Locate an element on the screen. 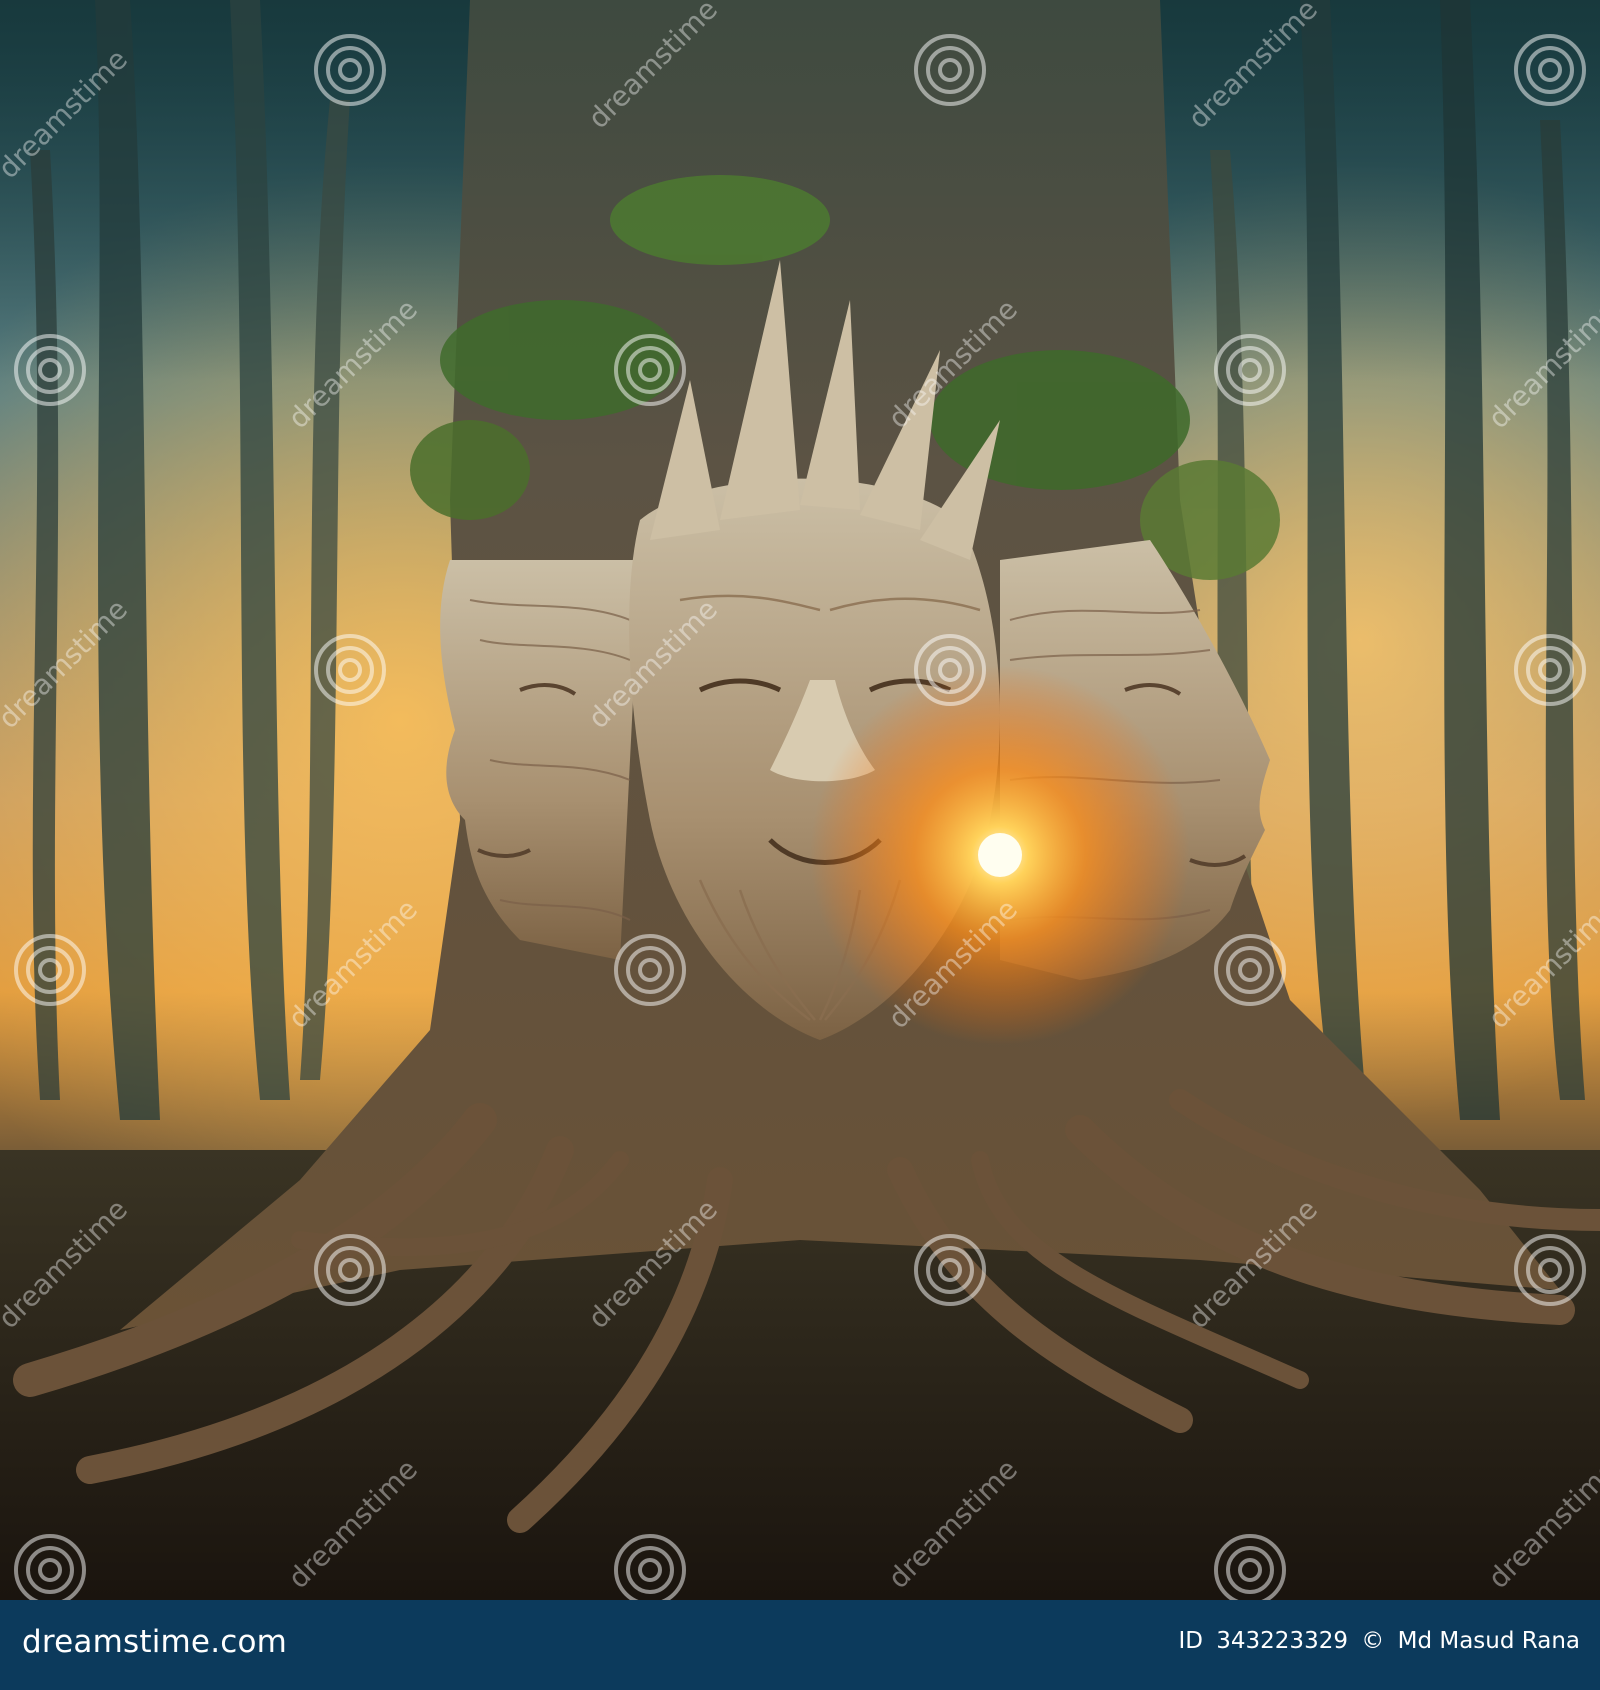 The height and width of the screenshot is (1690, 1600). sun-core is located at coordinates (1000, 855).